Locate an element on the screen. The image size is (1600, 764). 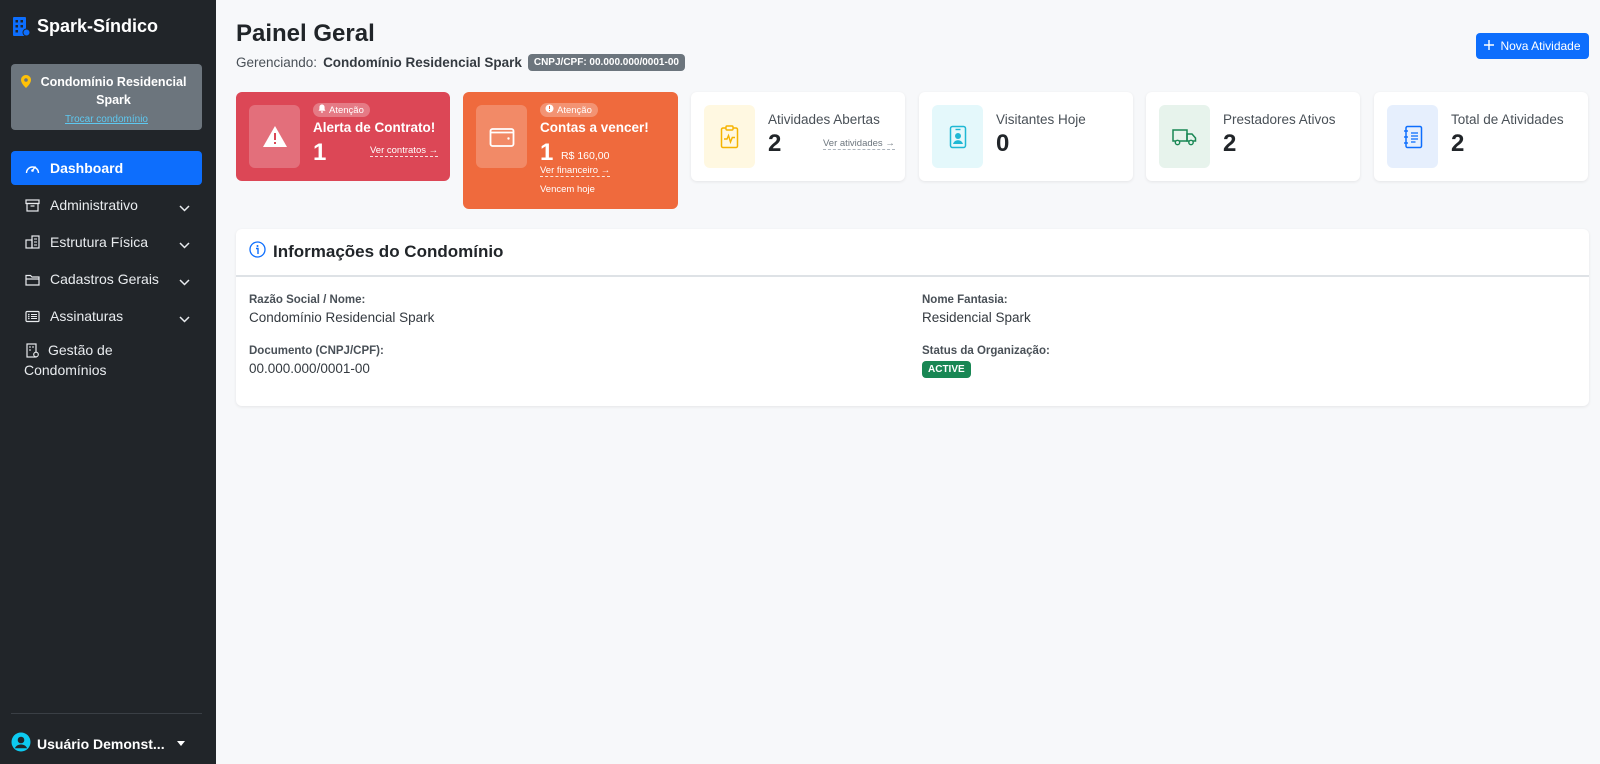
sidebar-item-label: Cadastros Gerais is located at coordinates (104, 279).